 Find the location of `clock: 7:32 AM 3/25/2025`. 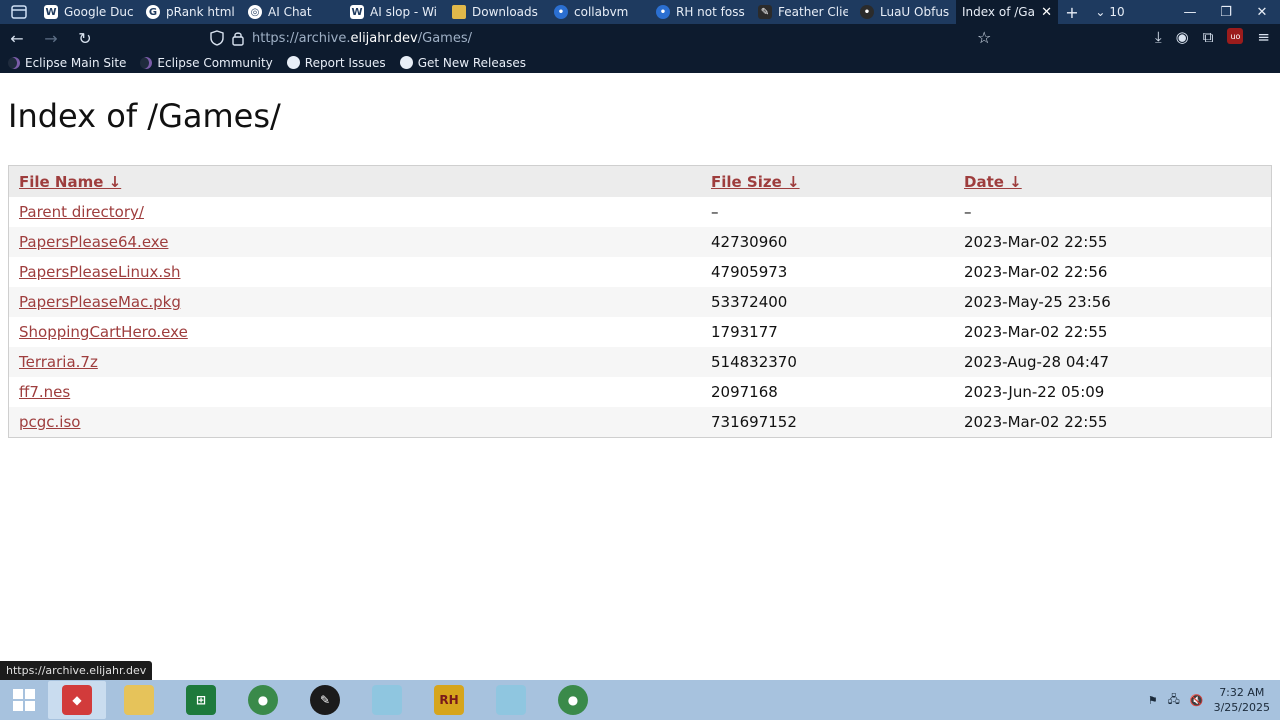

clock: 7:32 AM 3/25/2025 is located at coordinates (1242, 700).